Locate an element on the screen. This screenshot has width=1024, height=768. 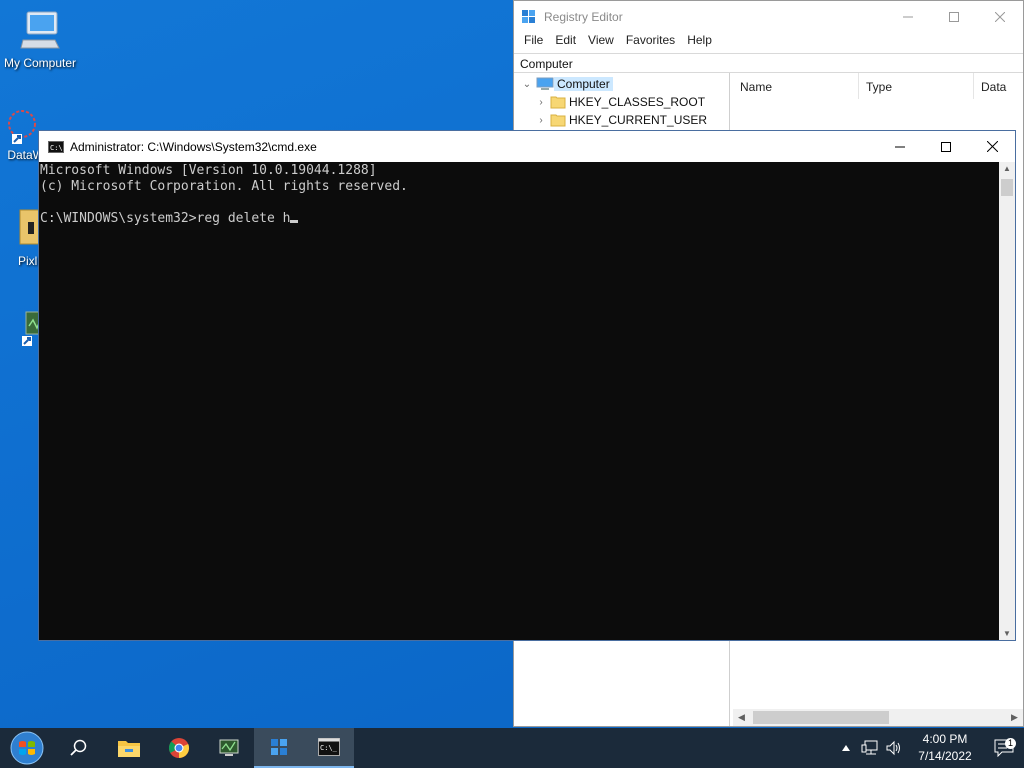
tree-item-label: HKEY_CLASSES_ROOT is located at coordinates (637, 102).